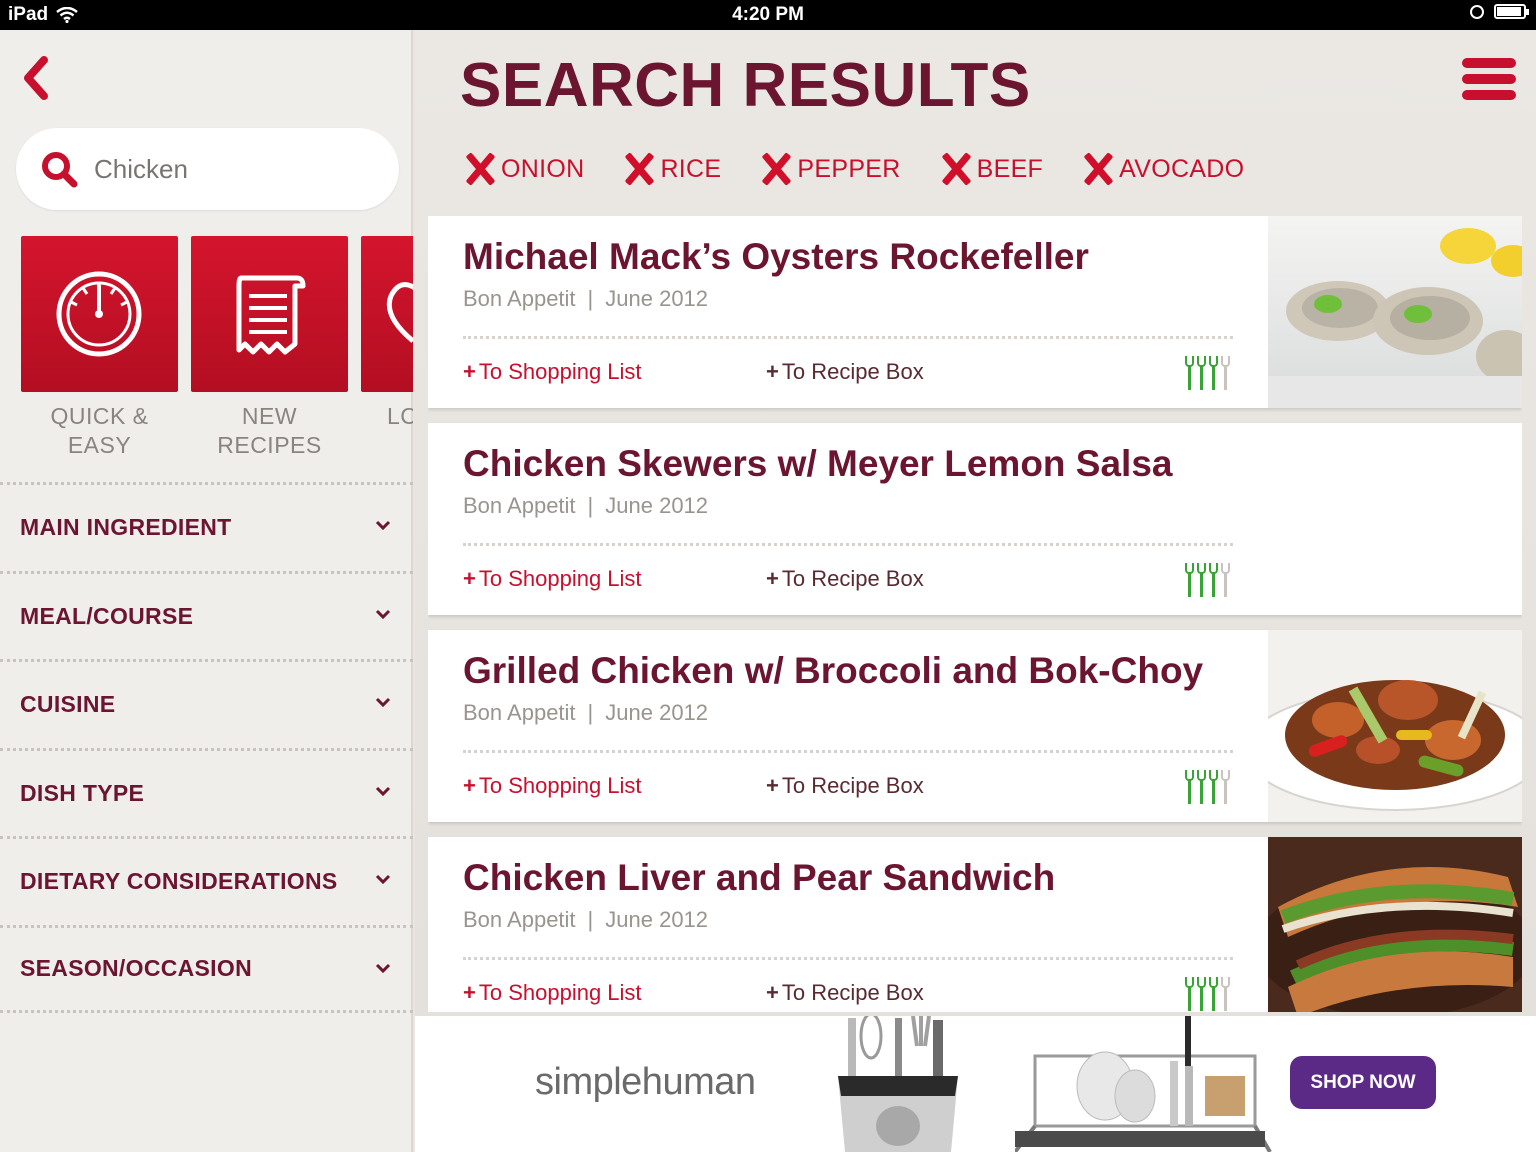 The image size is (1536, 1152). Describe the element at coordinates (179, 881) in the screenshot. I see `filter-label: DIETARY CONSIDERATIONS` at that location.